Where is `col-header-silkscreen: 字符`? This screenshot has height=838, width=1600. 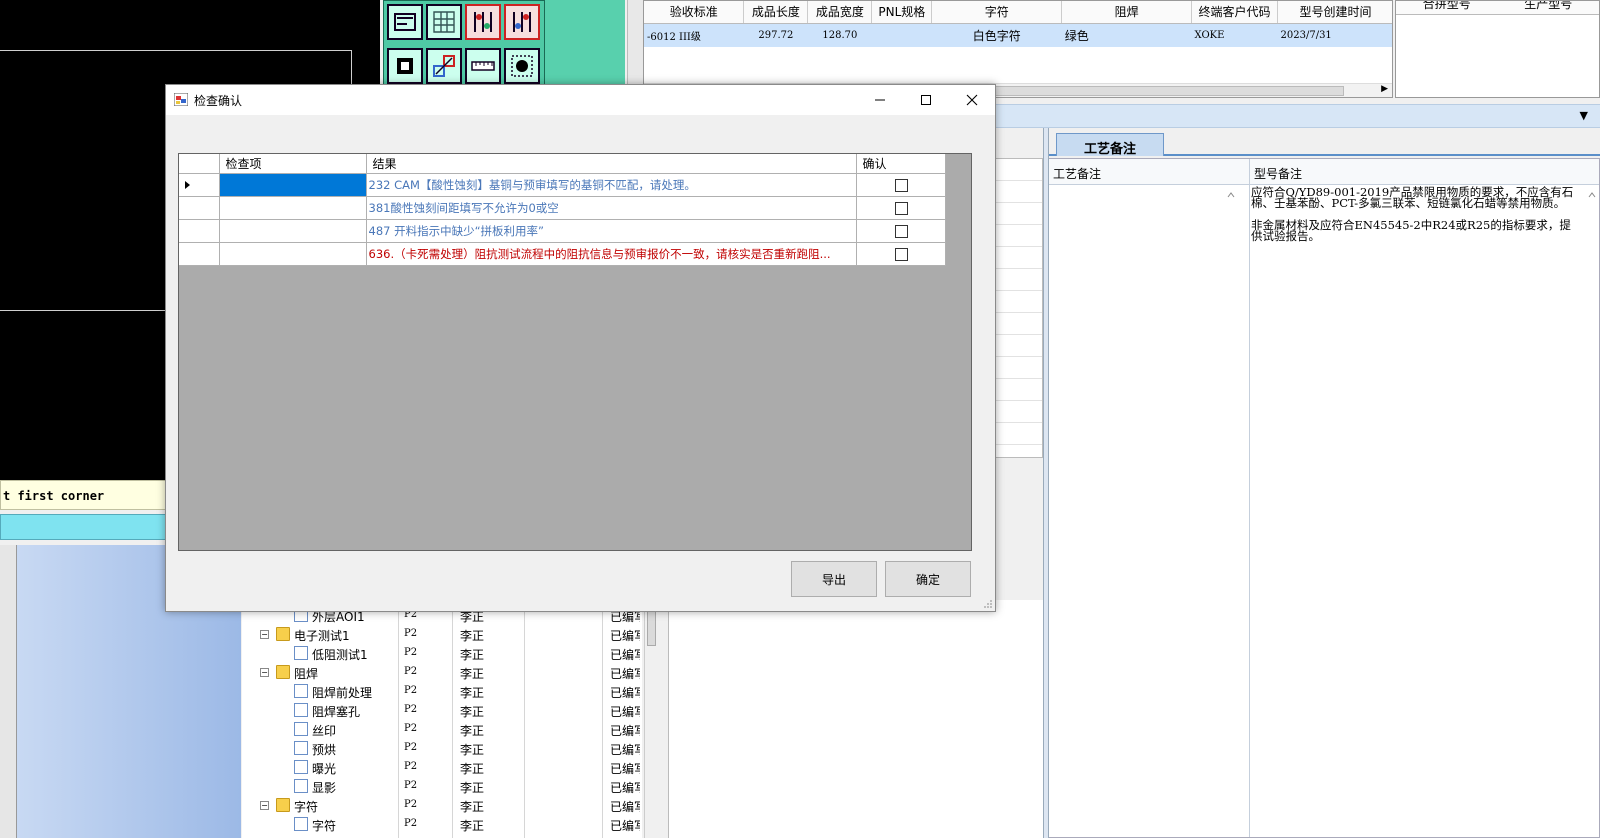
col-header-silkscreen: 字符 is located at coordinates (997, 12).